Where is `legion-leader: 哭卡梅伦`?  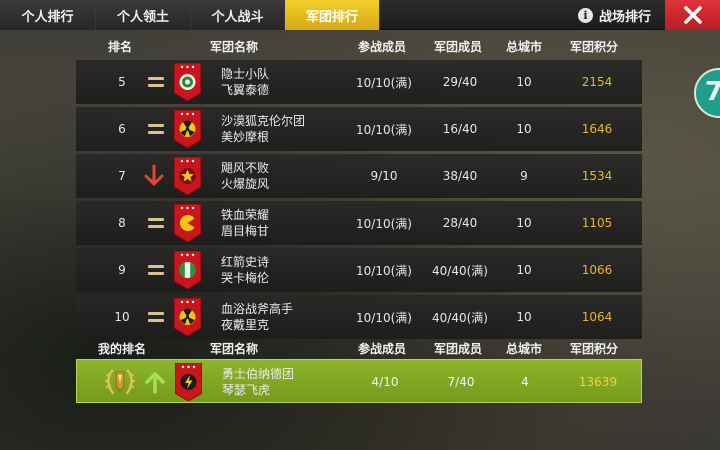 legion-leader: 哭卡梅伦 is located at coordinates (245, 278).